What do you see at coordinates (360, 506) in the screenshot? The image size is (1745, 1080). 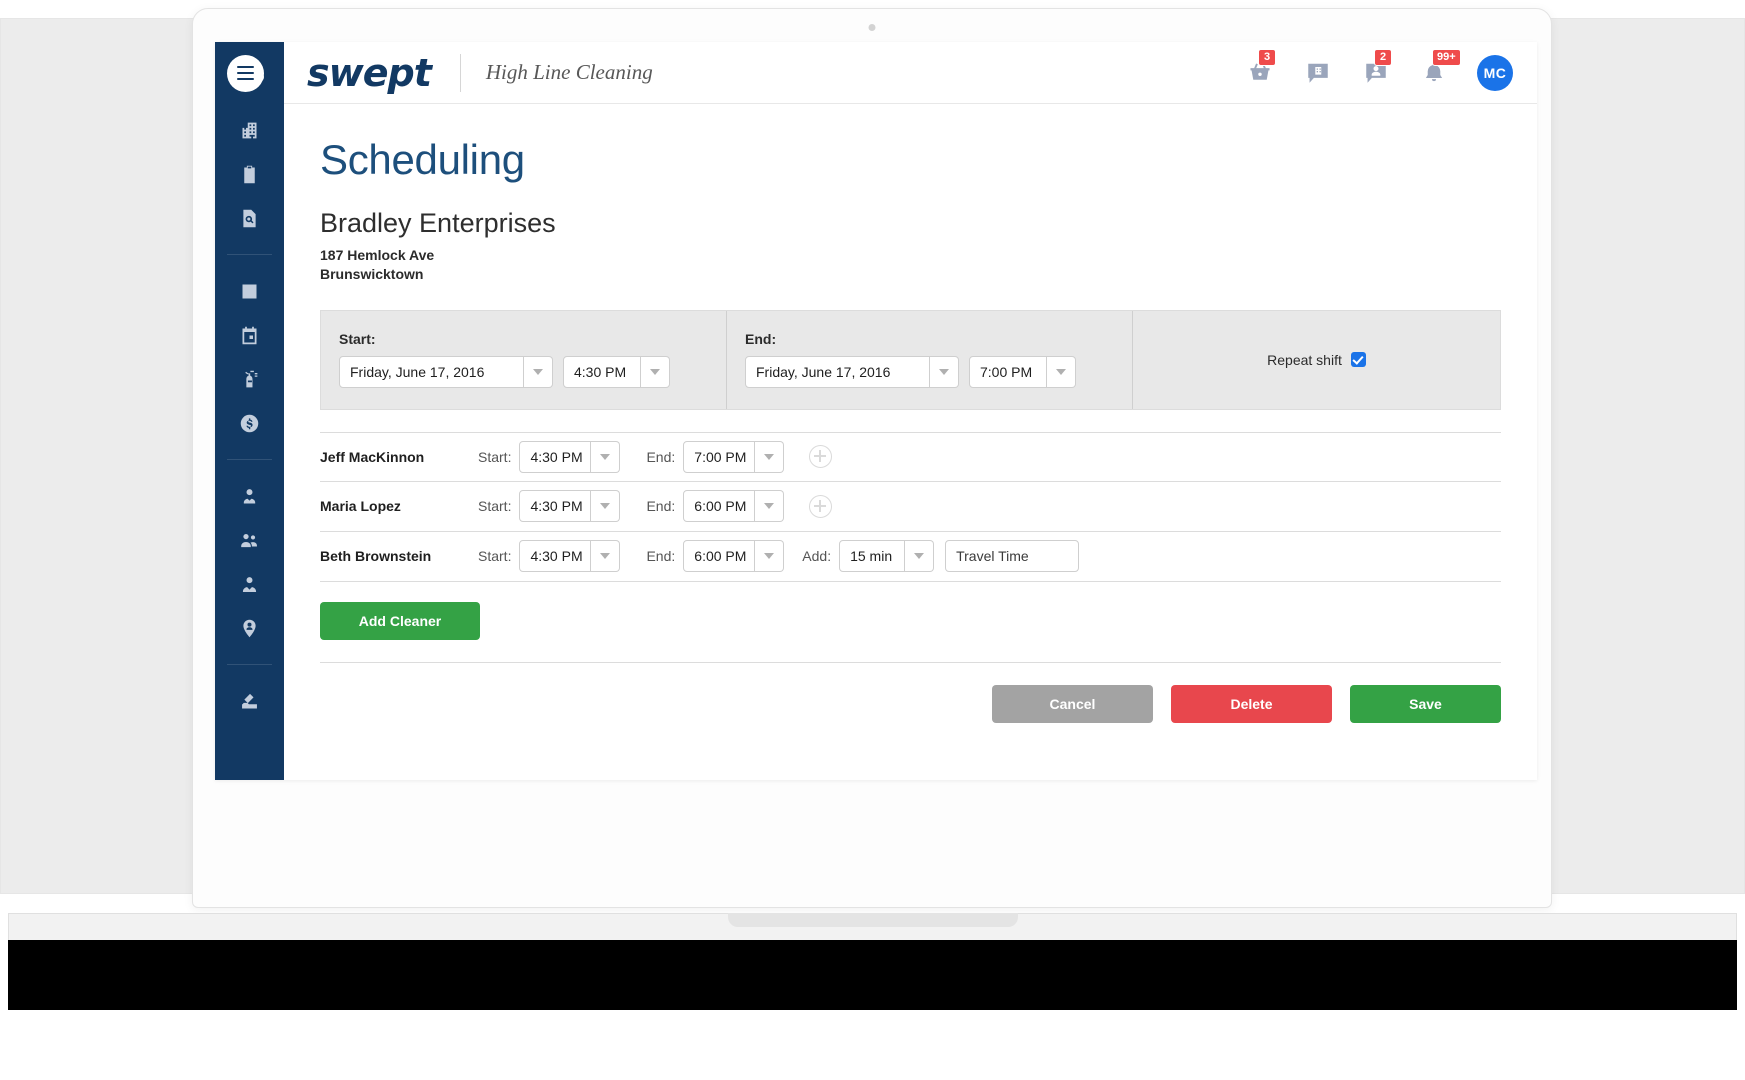 I see `cleaner-name: Maria Lopez` at bounding box center [360, 506].